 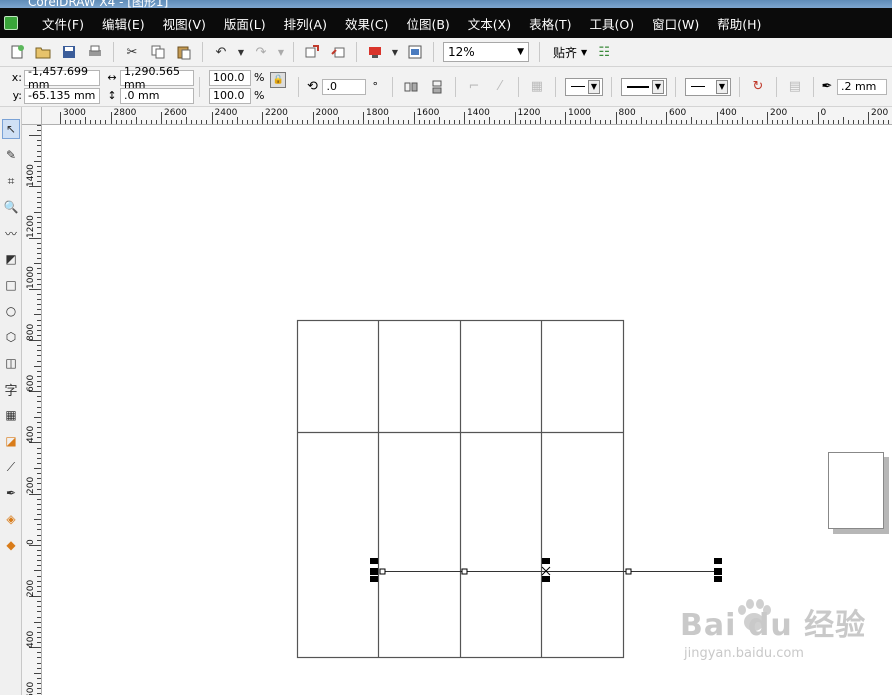 I want to click on outline-tool-icon: ✒, so click(x=11, y=493).